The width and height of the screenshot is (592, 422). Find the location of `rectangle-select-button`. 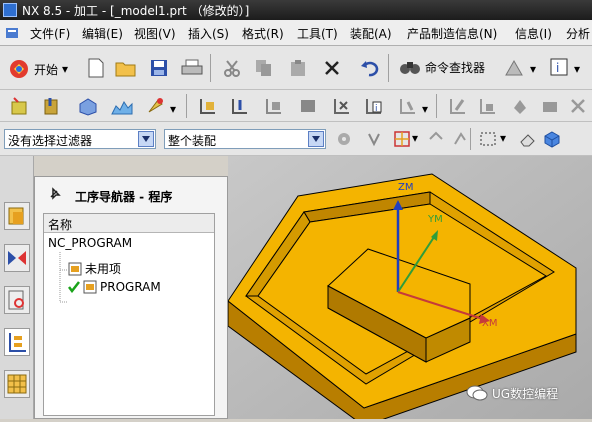

rectangle-select-button is located at coordinates (488, 139).